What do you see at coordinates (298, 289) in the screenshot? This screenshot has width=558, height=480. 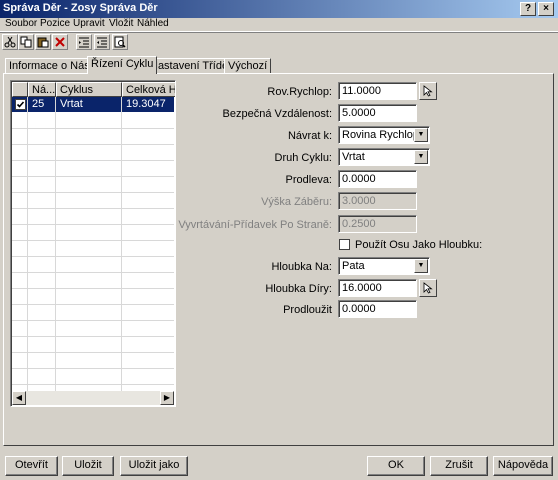 I see `label-hloubka-diry: Hloubka Díry:` at bounding box center [298, 289].